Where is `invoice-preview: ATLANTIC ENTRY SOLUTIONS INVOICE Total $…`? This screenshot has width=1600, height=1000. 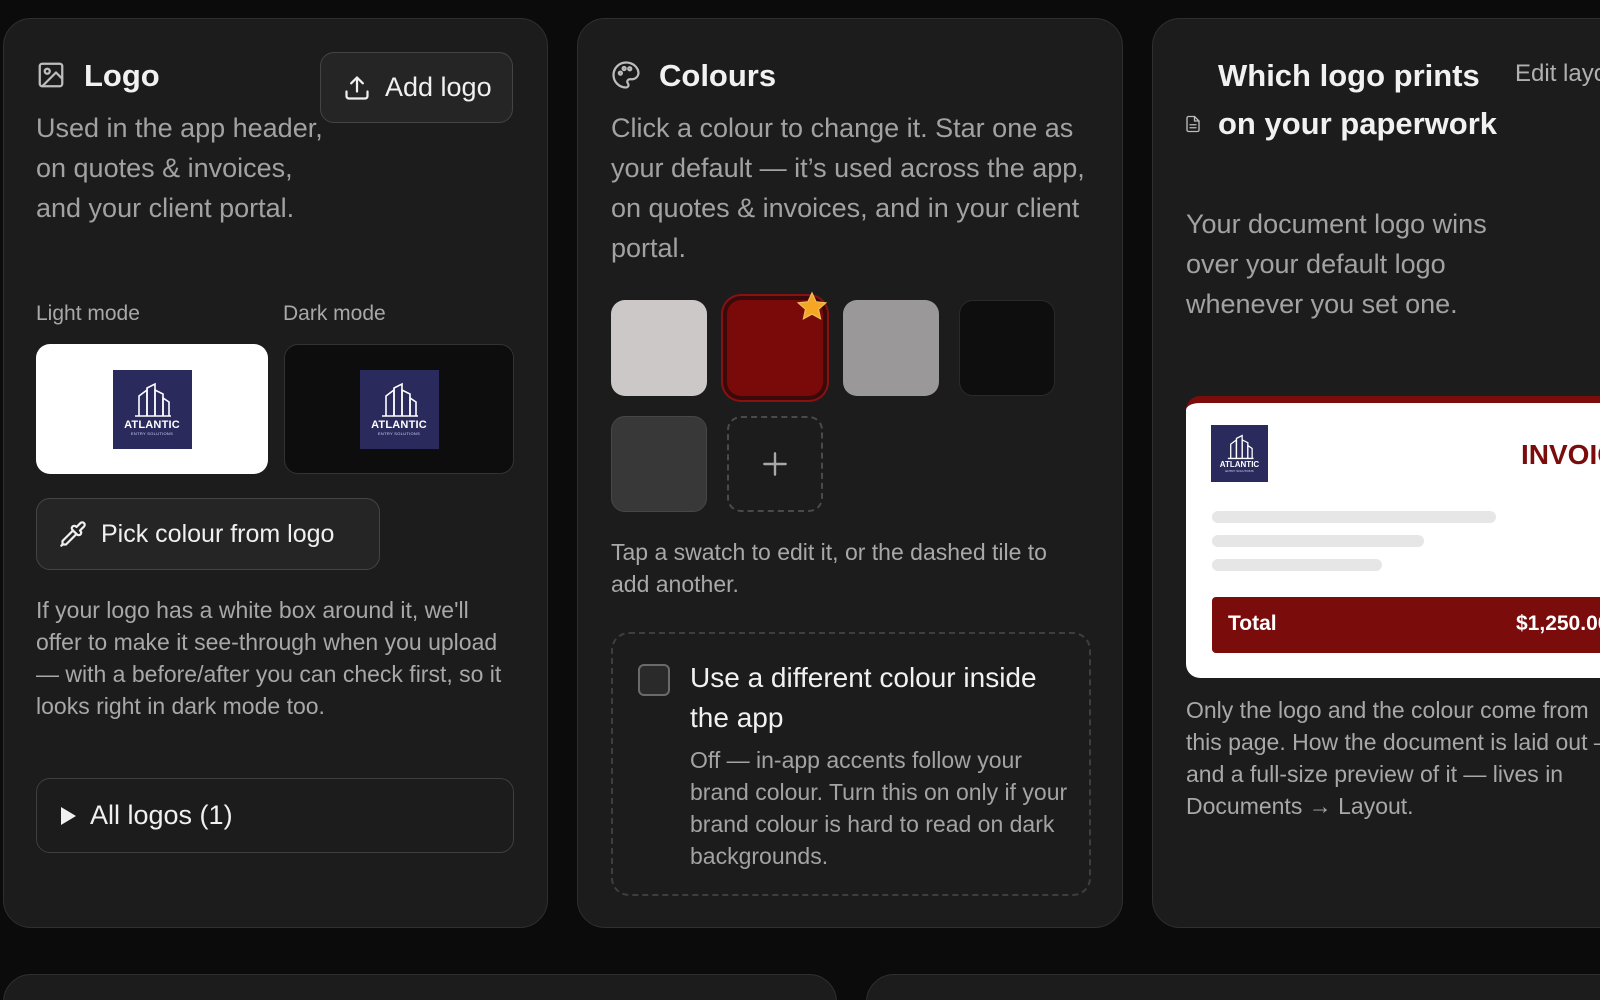
invoice-preview: ATLANTIC ENTRY SOLUTIONS INVOICE Total $… is located at coordinates (1393, 537).